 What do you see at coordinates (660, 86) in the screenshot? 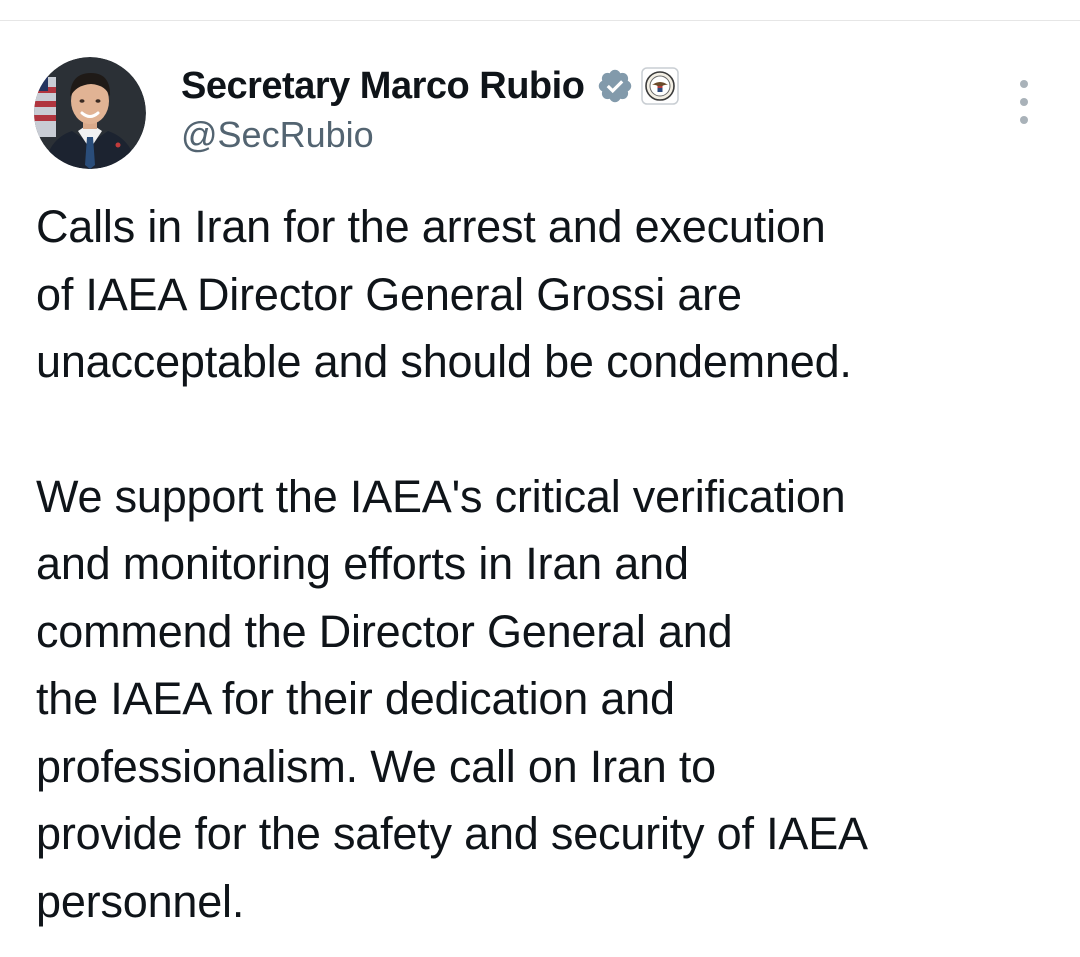
I see `government-seal-icon` at bounding box center [660, 86].